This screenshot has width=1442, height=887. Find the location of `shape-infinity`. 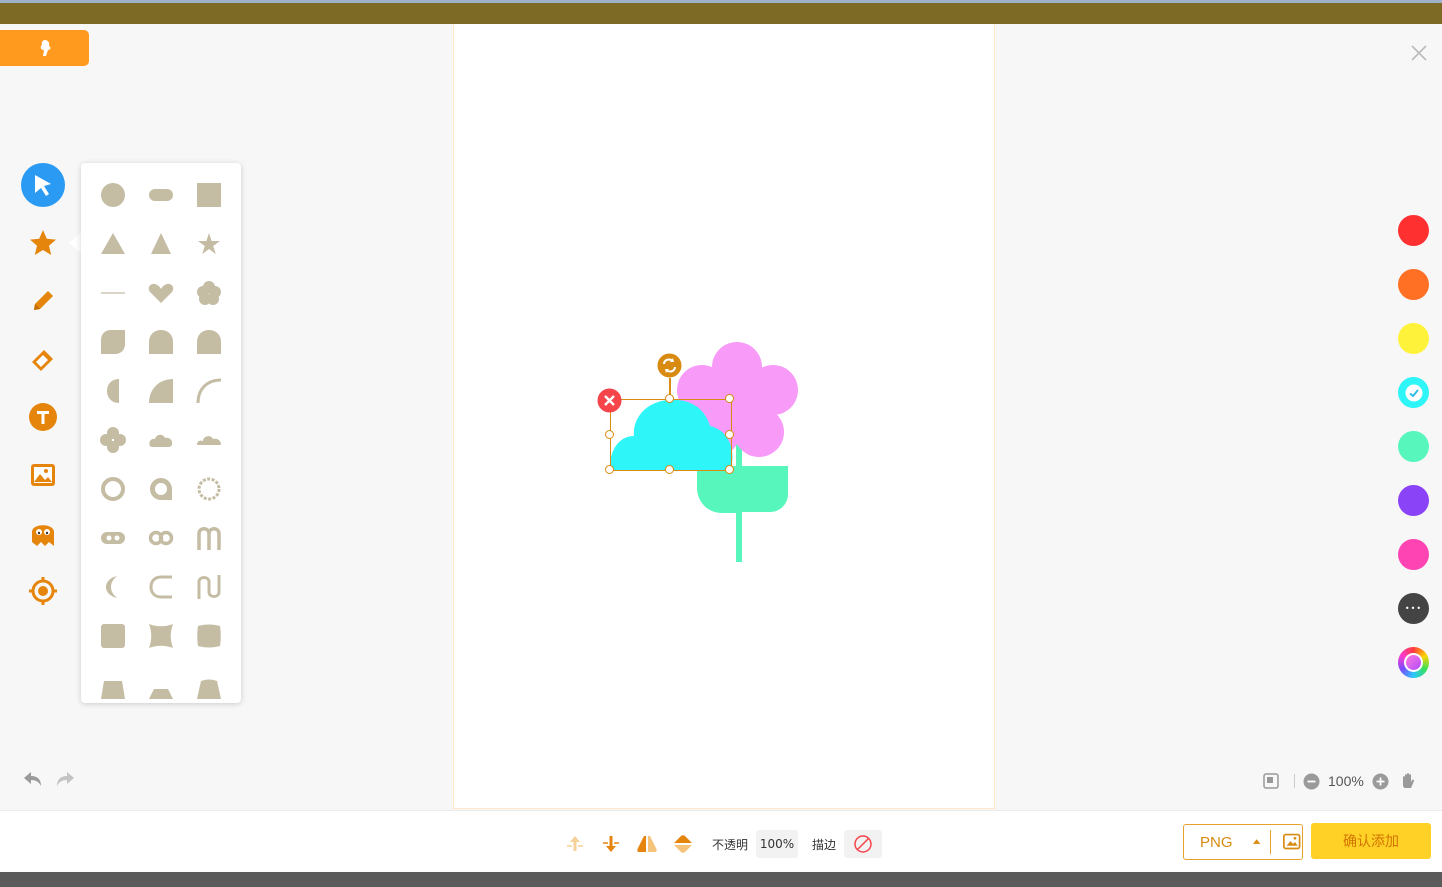

shape-infinity is located at coordinates (161, 538).